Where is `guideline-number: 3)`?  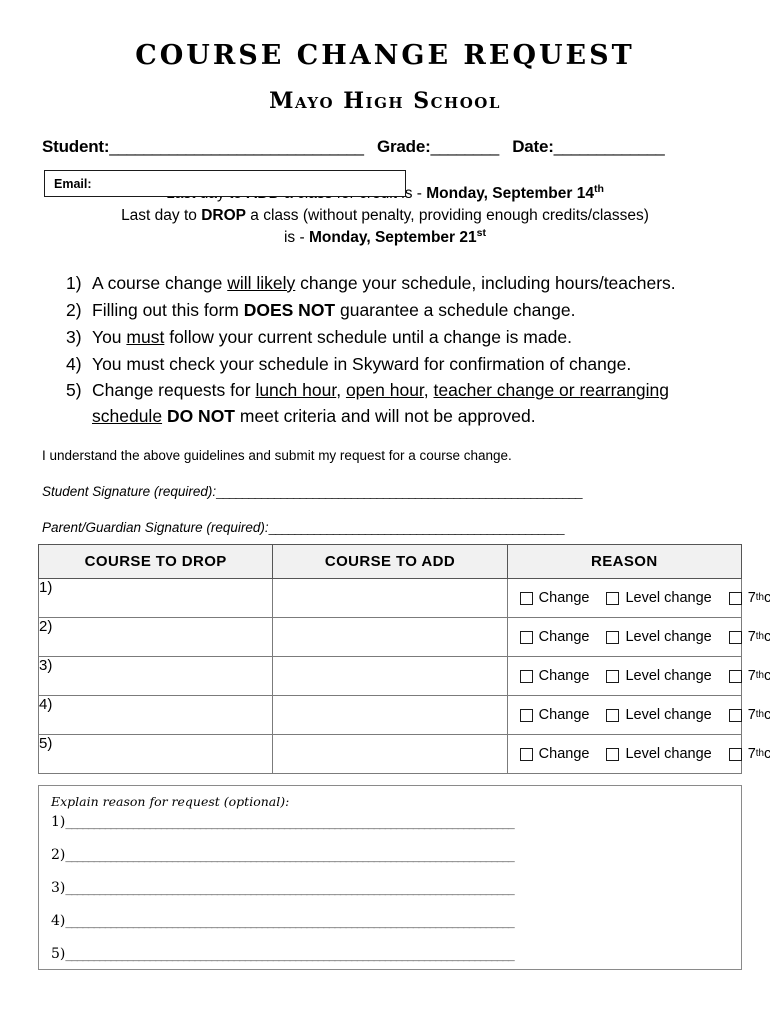
guideline-number: 3) is located at coordinates (74, 336).